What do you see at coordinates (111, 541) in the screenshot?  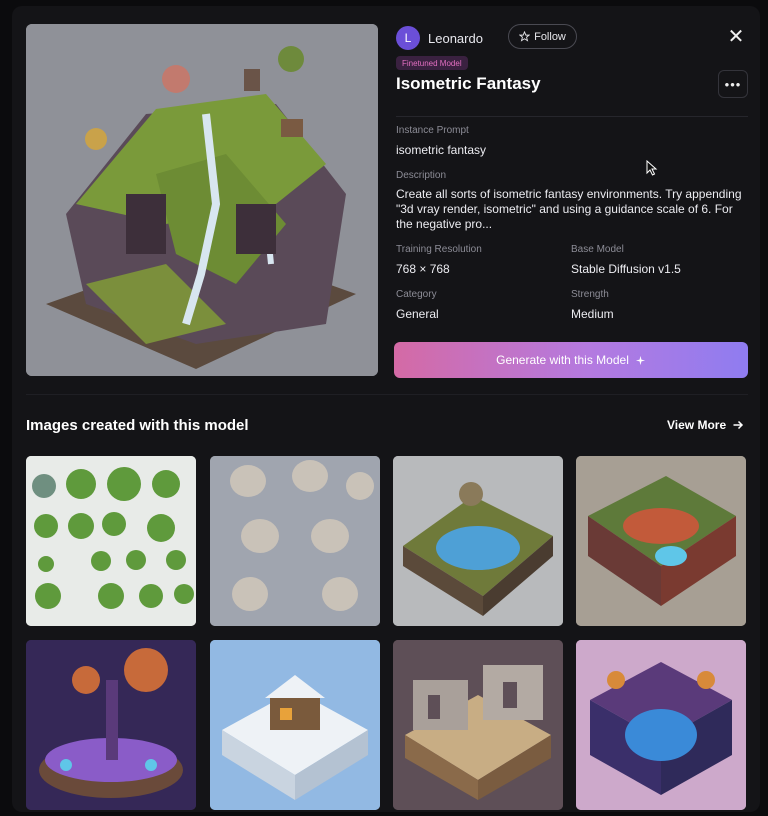 I see `gallery-thumb-trees` at bounding box center [111, 541].